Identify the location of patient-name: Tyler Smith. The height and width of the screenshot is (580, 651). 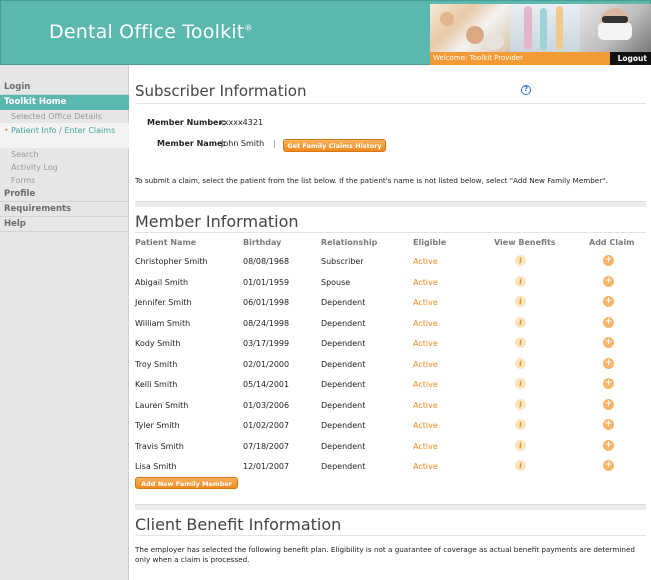
(157, 425).